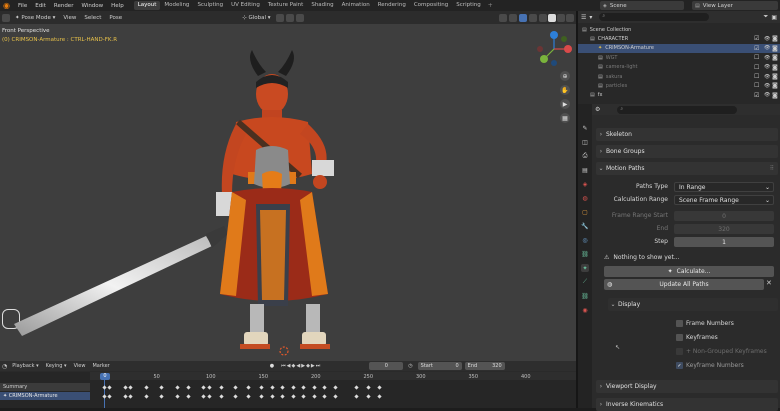  Describe the element at coordinates (687, 386) in the screenshot. I see `viewport-display-panel-header: › Viewport Display` at that location.